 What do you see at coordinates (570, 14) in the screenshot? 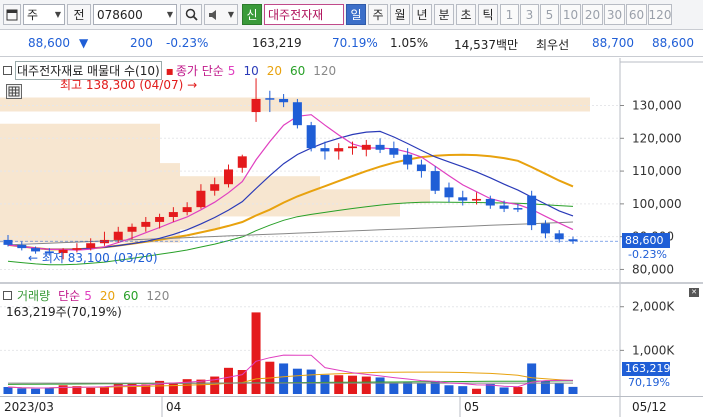
I see `interval-button-3: 10` at bounding box center [570, 14].